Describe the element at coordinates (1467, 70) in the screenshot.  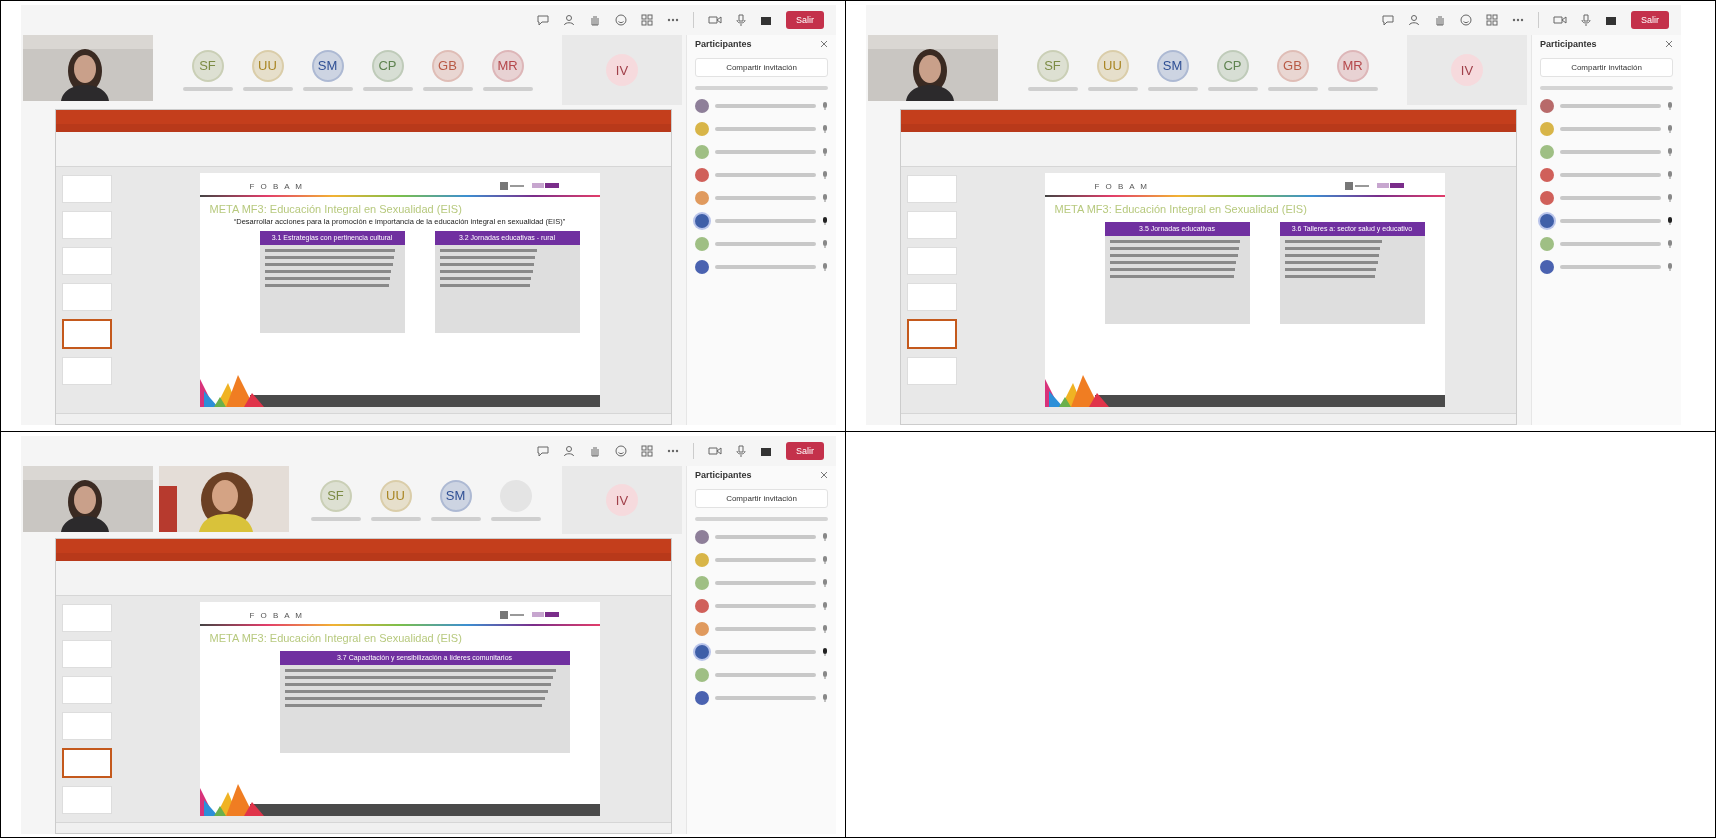
I see `video-tile: IV` at that location.